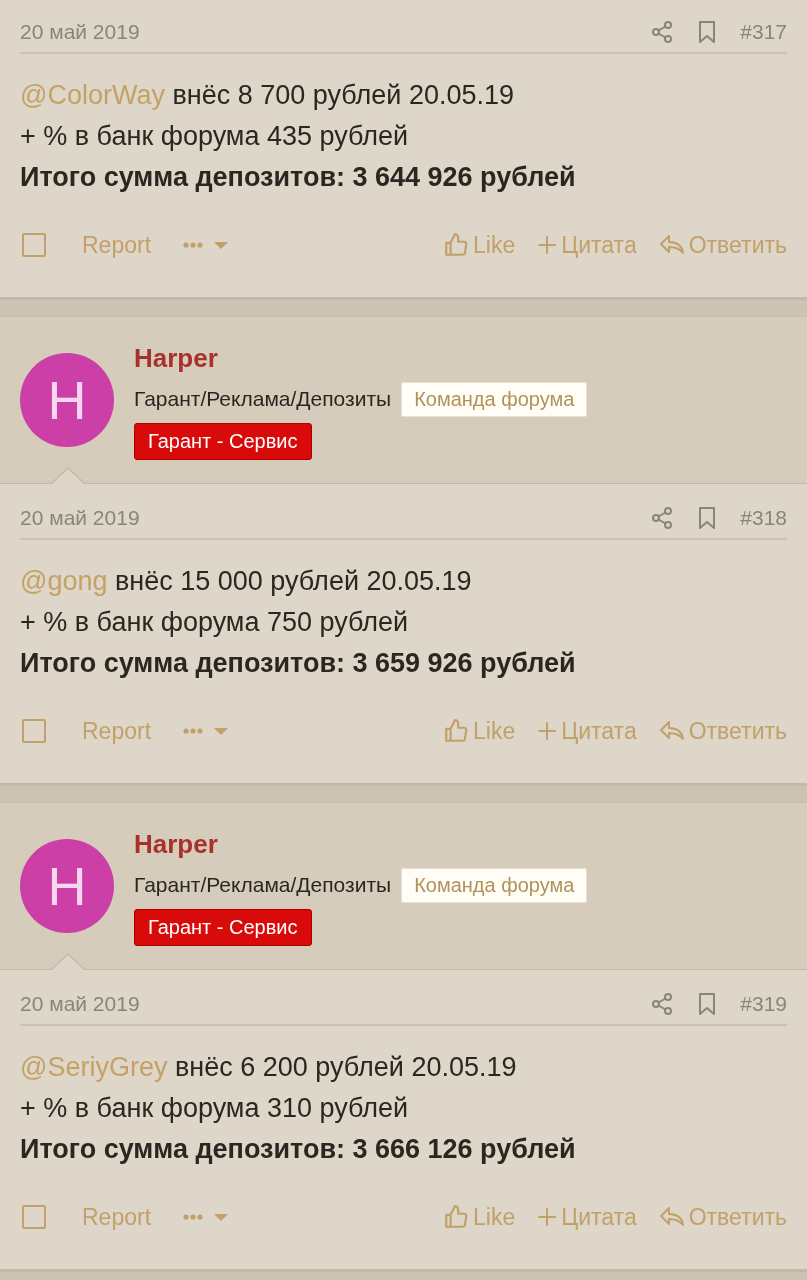  Describe the element at coordinates (293, 581) in the screenshot. I see `post-text: внёс 15 000 рублей 20.05.19` at that location.